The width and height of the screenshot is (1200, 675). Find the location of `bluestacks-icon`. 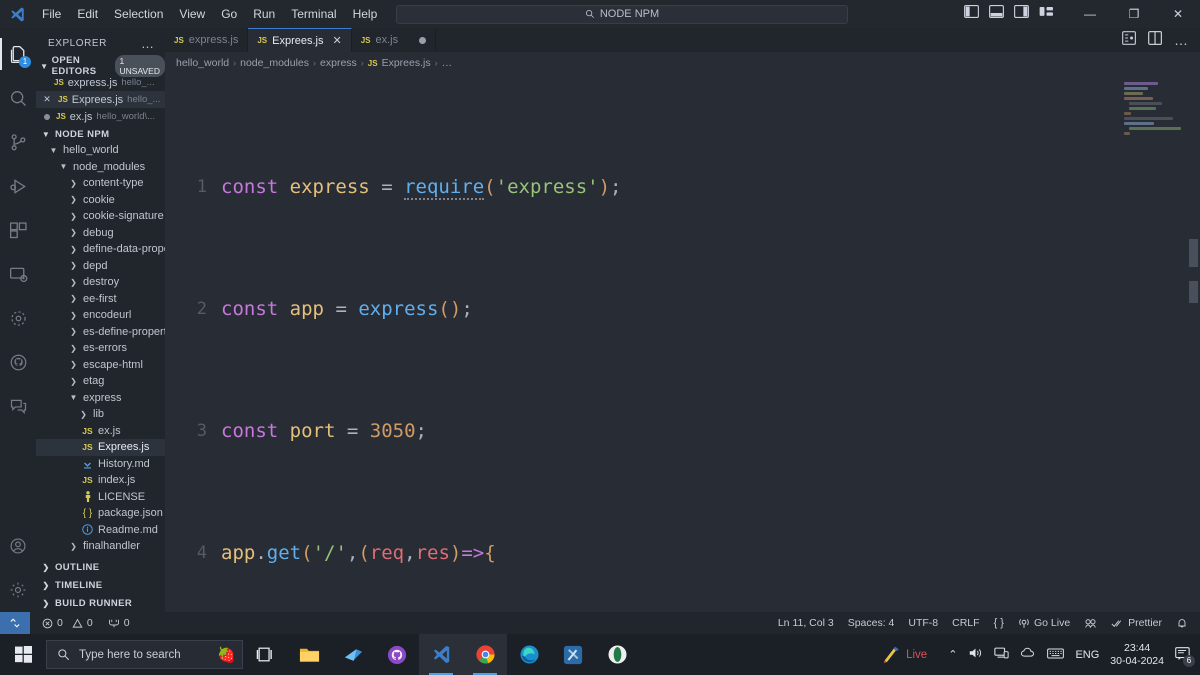

bluestacks-icon is located at coordinates (573, 654).